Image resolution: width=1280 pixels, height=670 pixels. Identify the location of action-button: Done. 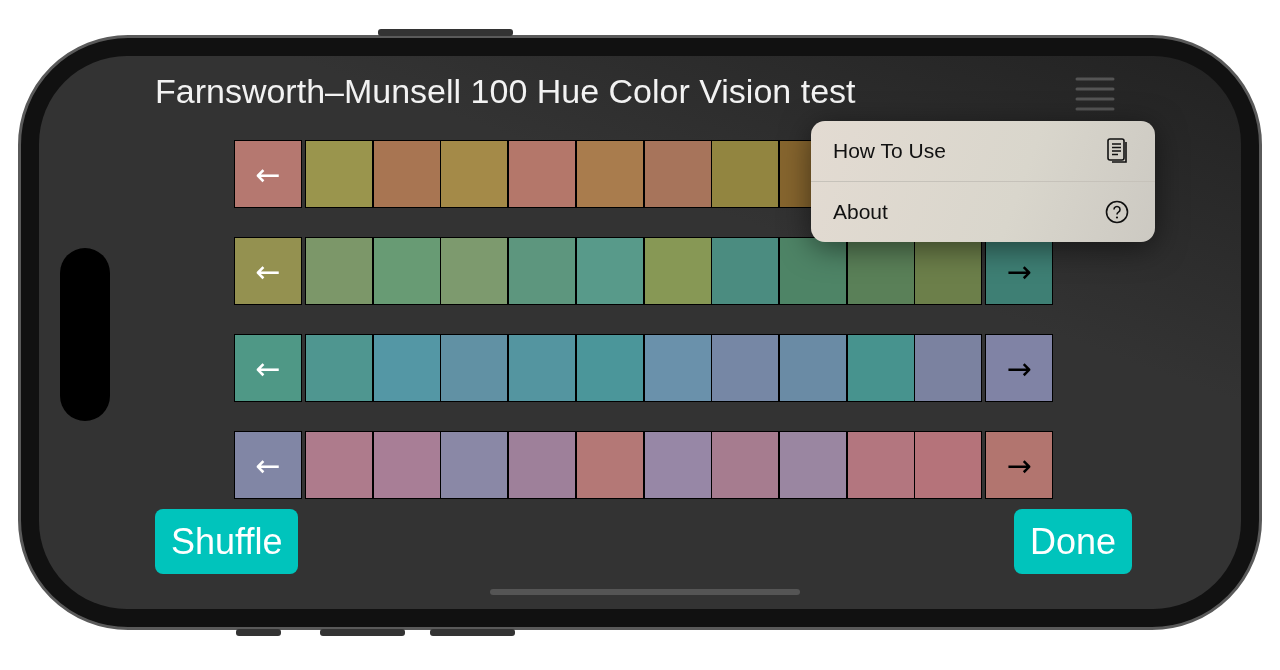
(1072, 541).